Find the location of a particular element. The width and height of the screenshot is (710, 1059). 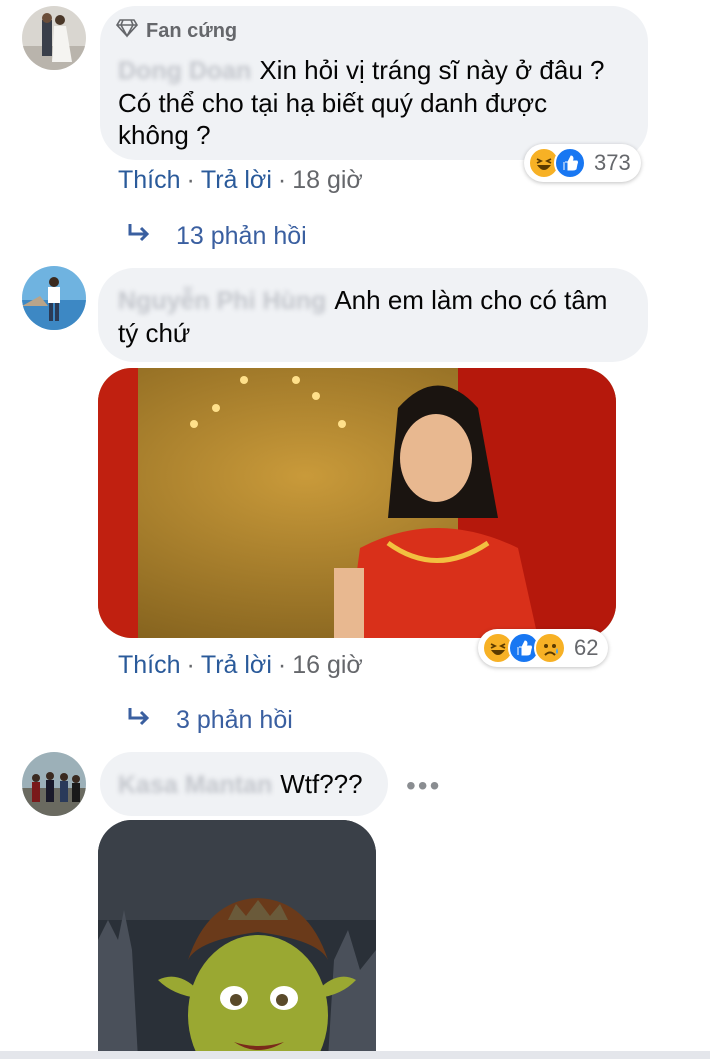

comment-actions: Thích · Trả lời · 16 giờ is located at coordinates (240, 665).